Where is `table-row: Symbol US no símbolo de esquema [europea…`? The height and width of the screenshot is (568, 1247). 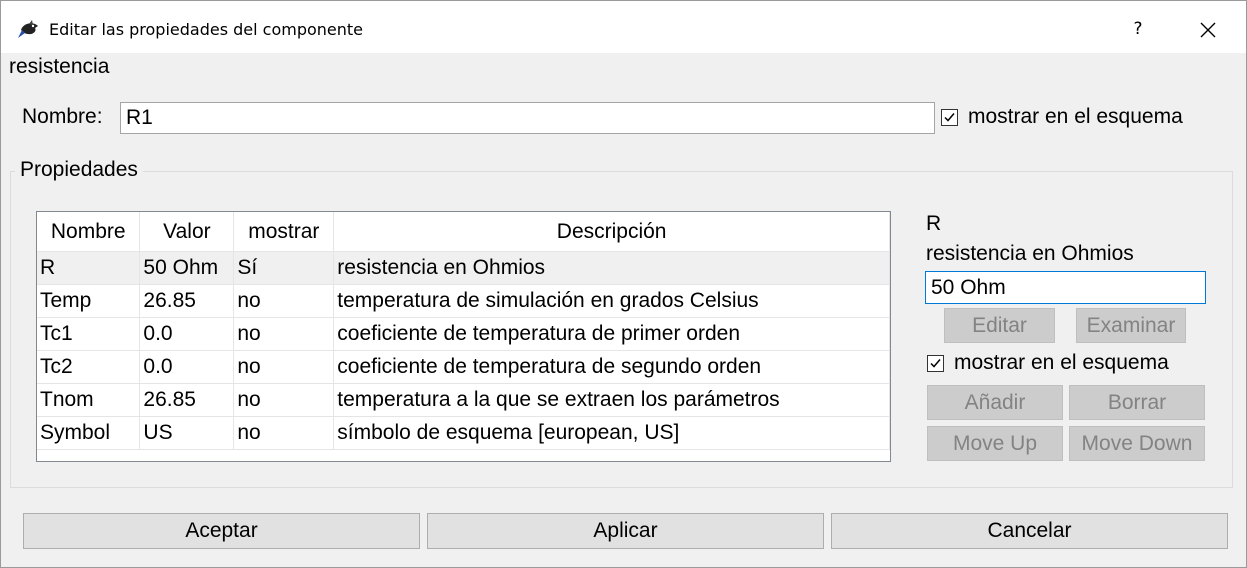
table-row: Symbol US no símbolo de esquema [europea… is located at coordinates (463, 433).